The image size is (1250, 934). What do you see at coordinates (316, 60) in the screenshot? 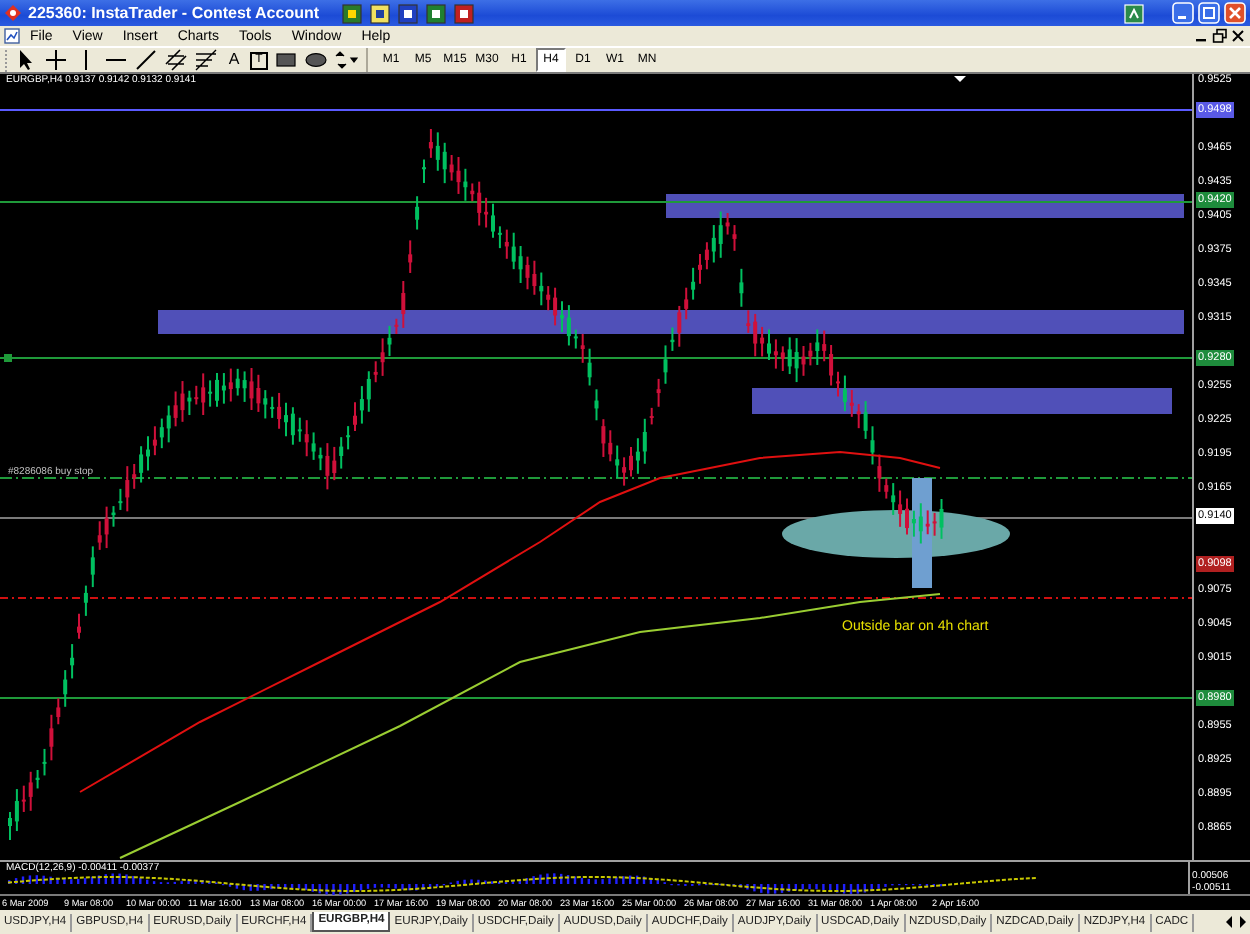
I see `ellipse-icon` at bounding box center [316, 60].